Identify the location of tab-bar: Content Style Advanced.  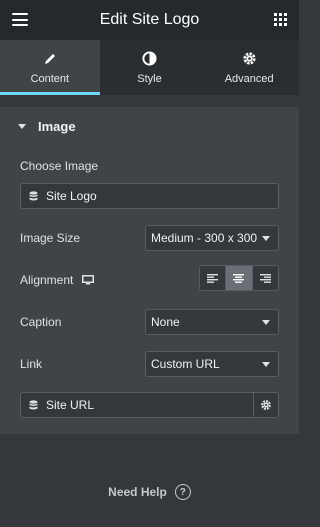
(149, 67).